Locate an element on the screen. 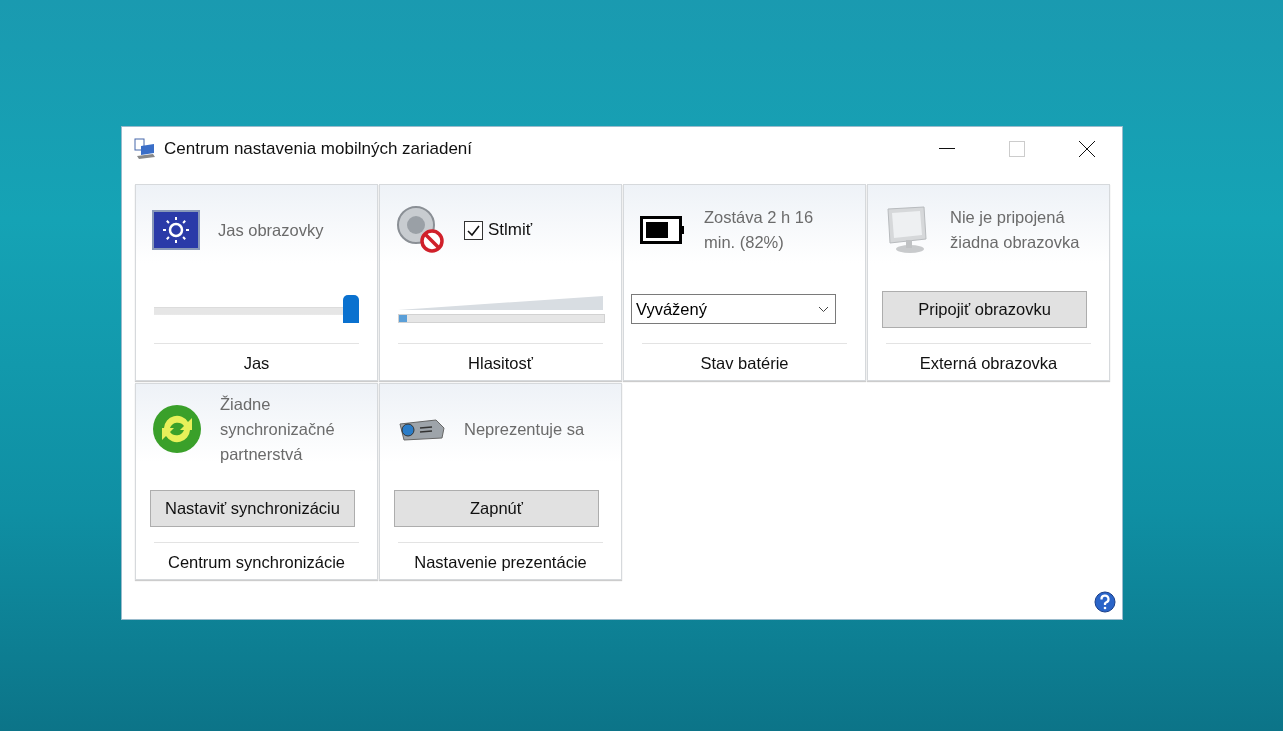  battery-icon is located at coordinates (663, 230).